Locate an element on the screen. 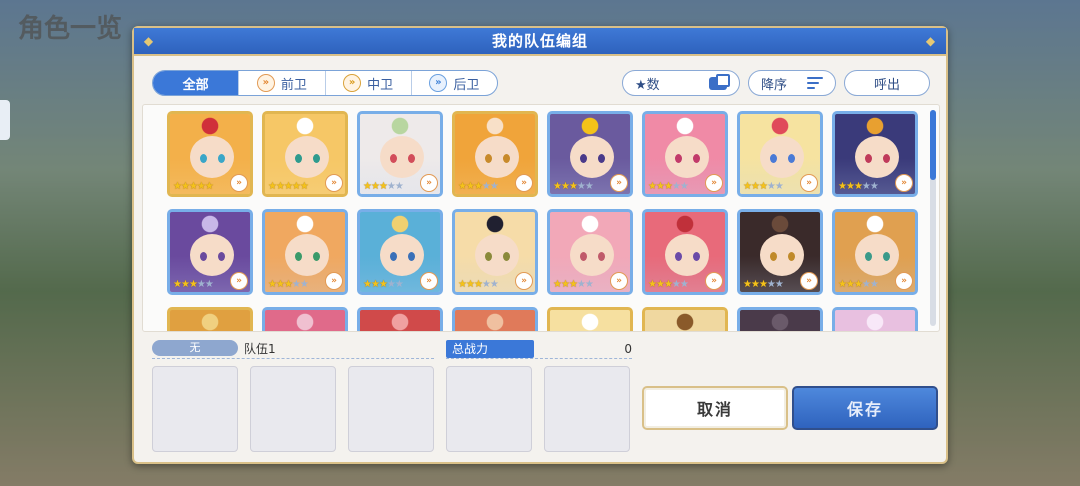  filter-tab-all: 全部 is located at coordinates (196, 83).